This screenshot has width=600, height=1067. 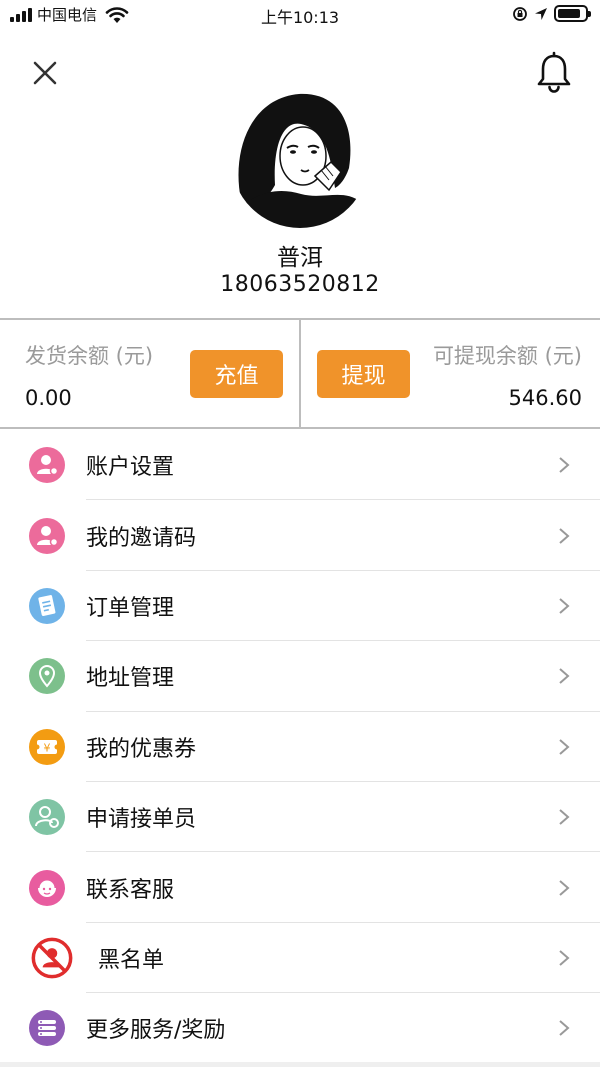 What do you see at coordinates (300, 958) in the screenshot?
I see `menu-item-blacklist: 黑名单` at bounding box center [300, 958].